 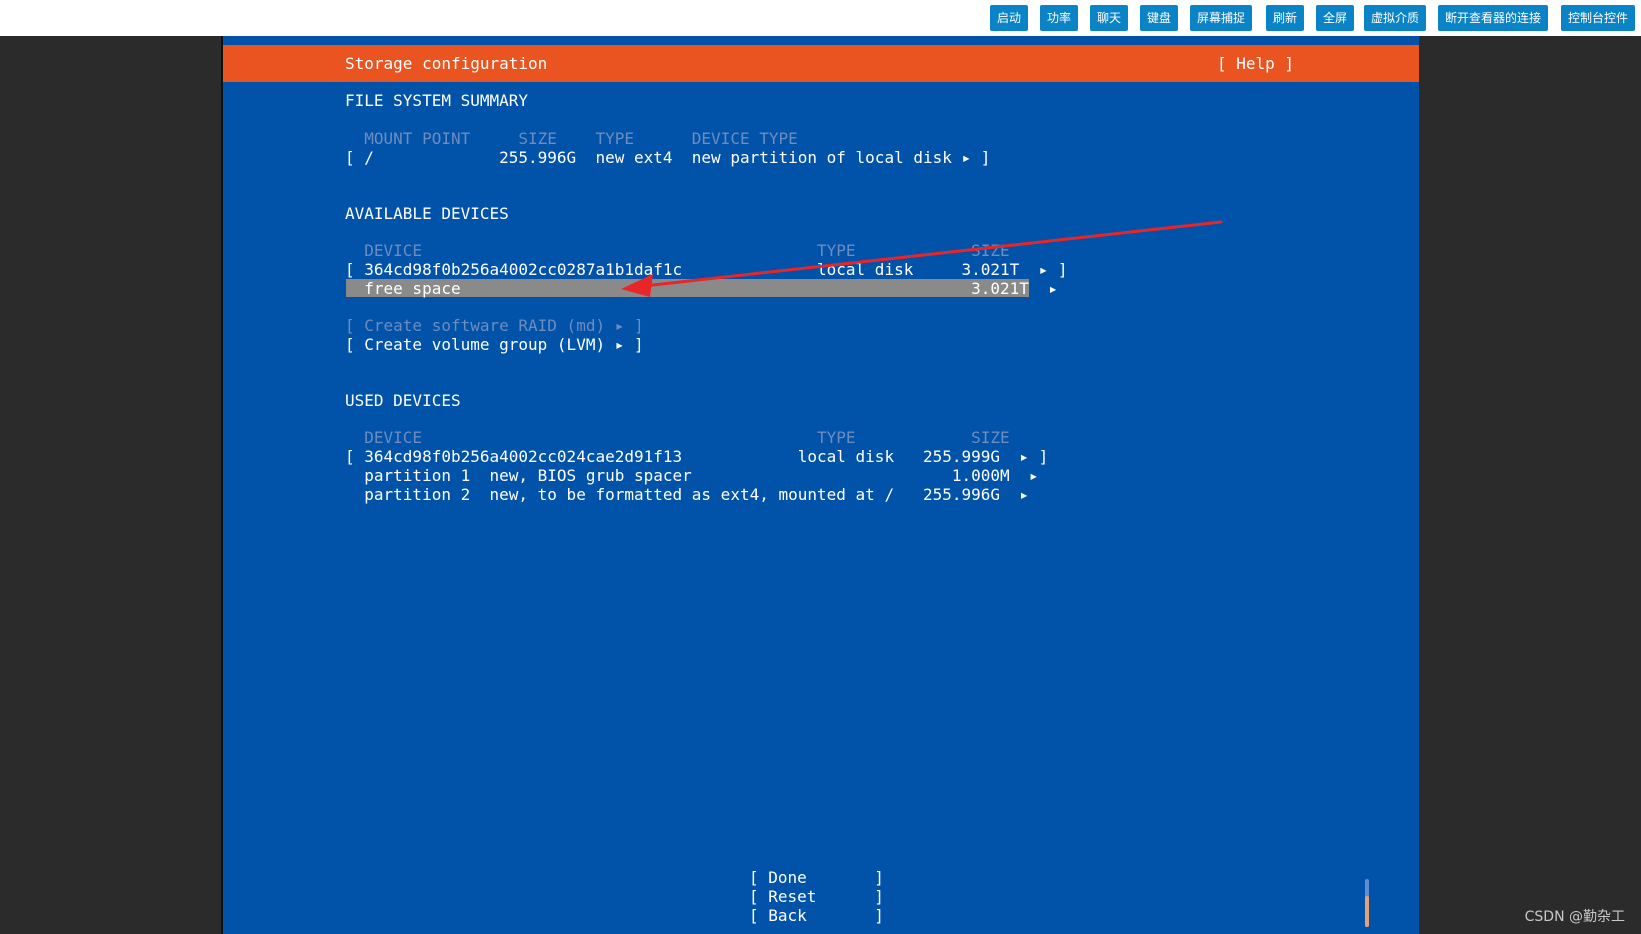 What do you see at coordinates (701, 289) in the screenshot?
I see `free-space-row: free space 3.021T ▸` at bounding box center [701, 289].